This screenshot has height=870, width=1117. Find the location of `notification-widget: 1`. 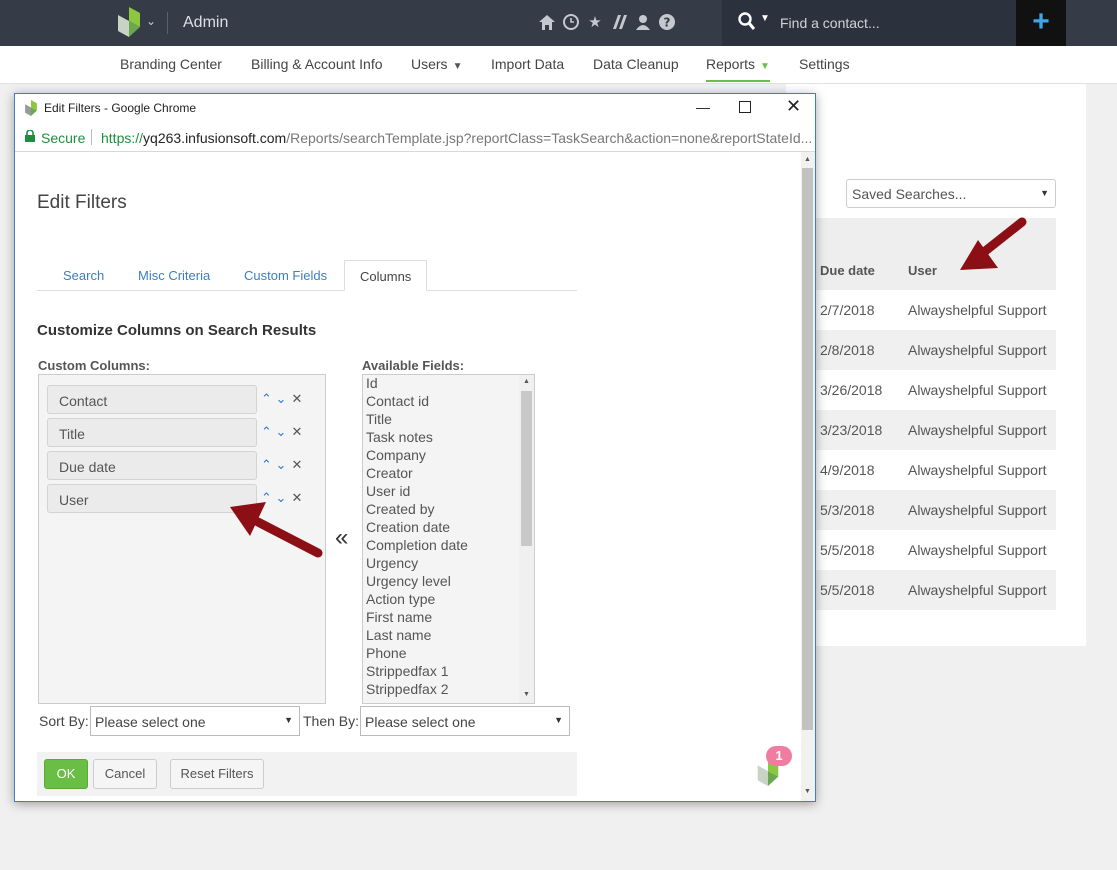

notification-widget: 1 is located at coordinates (777, 766).